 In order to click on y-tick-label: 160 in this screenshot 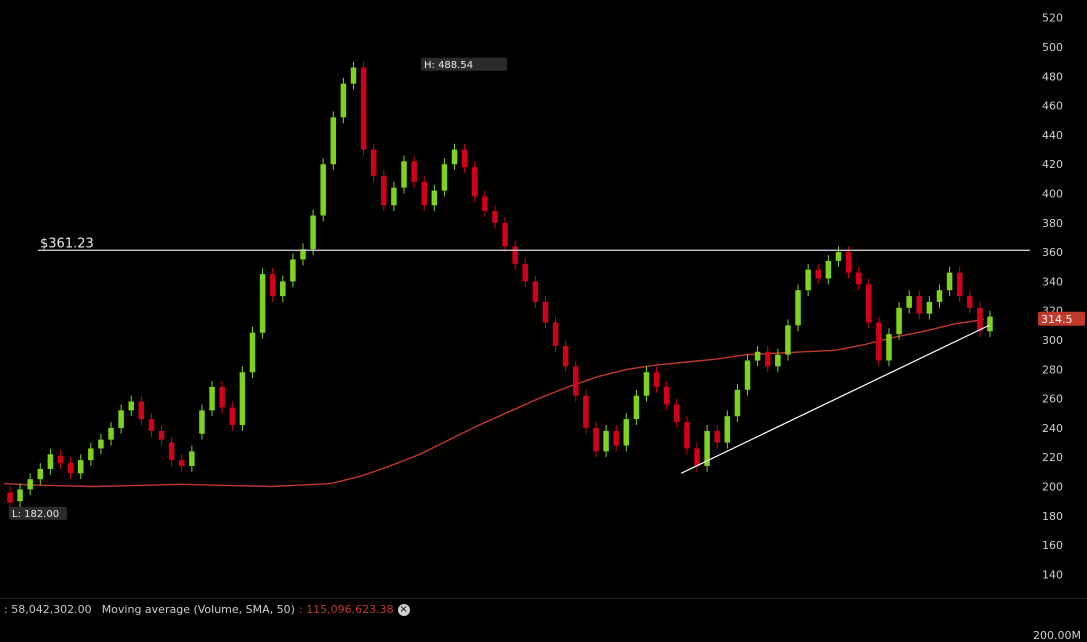, I will do `click(1052, 545)`.